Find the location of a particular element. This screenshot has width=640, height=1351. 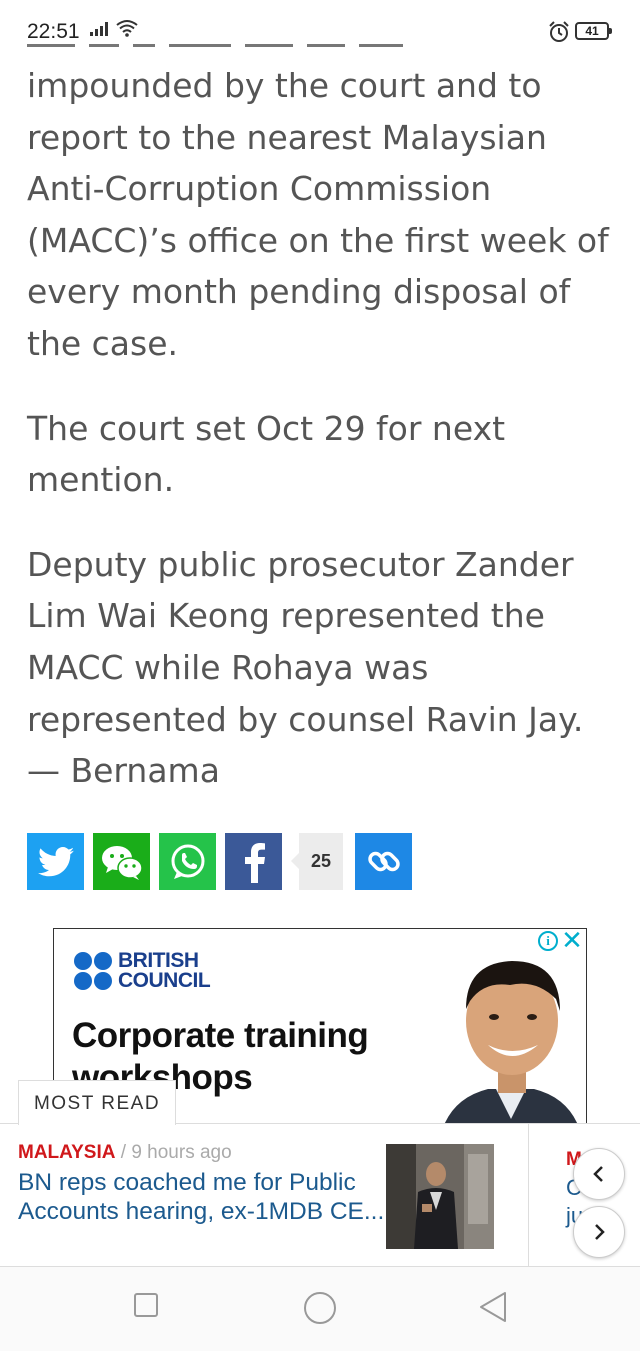

alarm-icon is located at coordinates (559, 31).